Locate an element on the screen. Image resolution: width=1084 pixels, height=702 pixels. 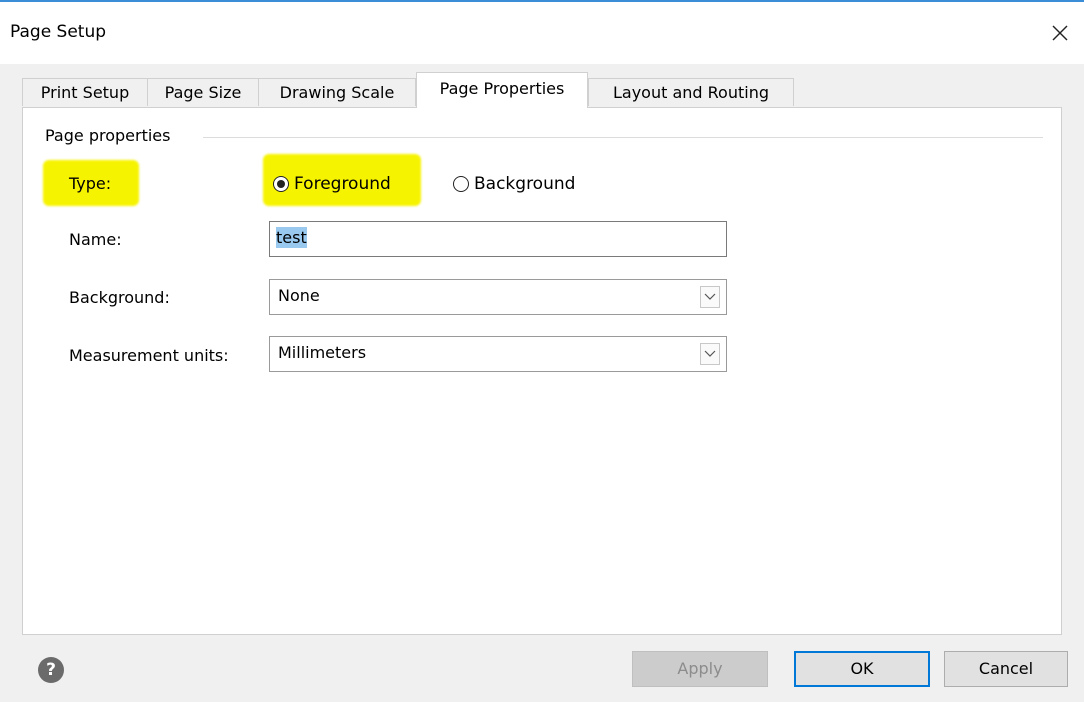
help-icon: ? is located at coordinates (51, 670).